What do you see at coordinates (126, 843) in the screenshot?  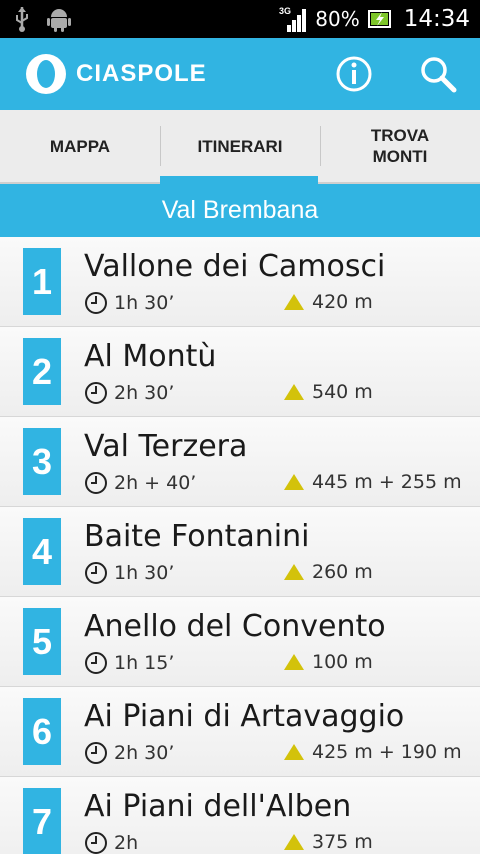 I see `duration-text: 2h` at bounding box center [126, 843].